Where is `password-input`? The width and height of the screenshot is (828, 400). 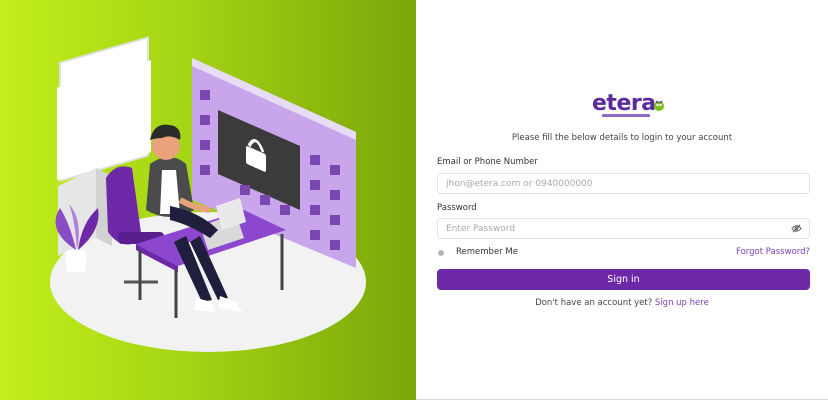
password-input is located at coordinates (623, 228).